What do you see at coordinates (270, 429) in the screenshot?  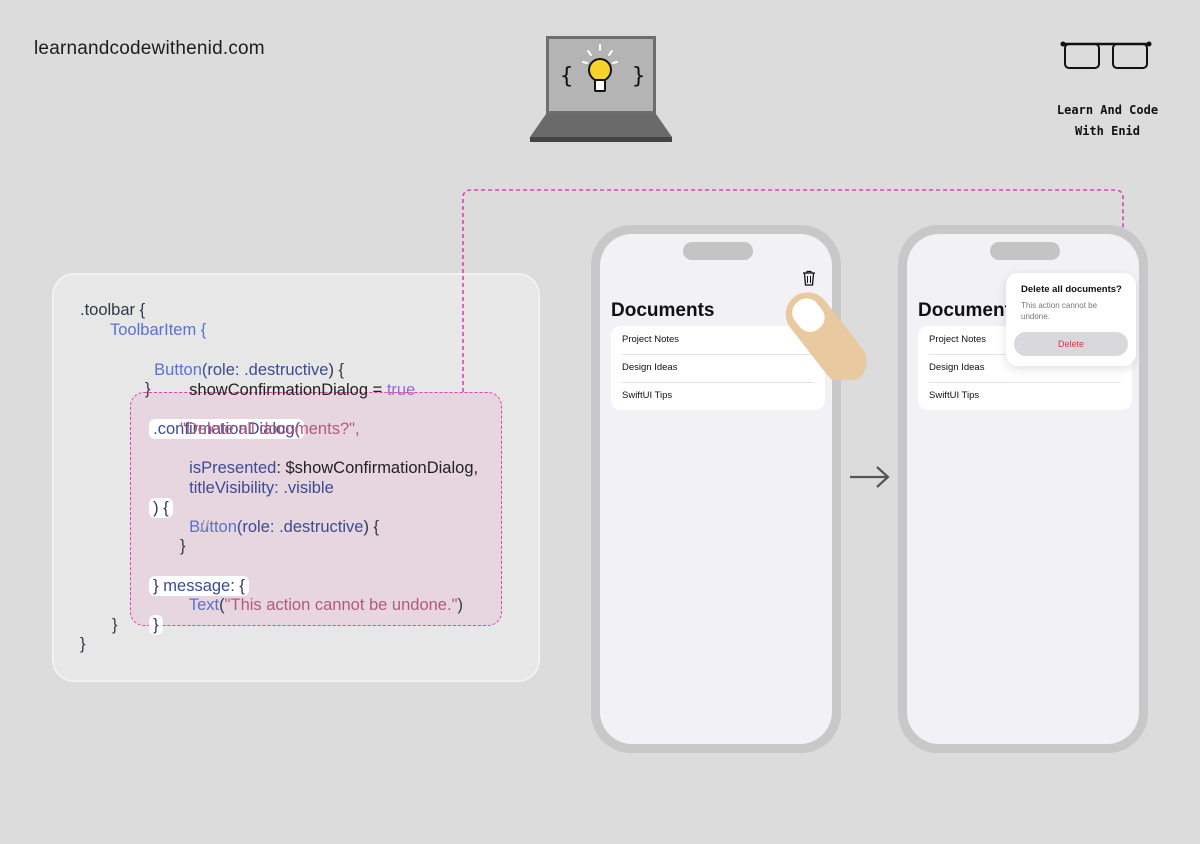 I see `code-line: "Delete all documents?",` at bounding box center [270, 429].